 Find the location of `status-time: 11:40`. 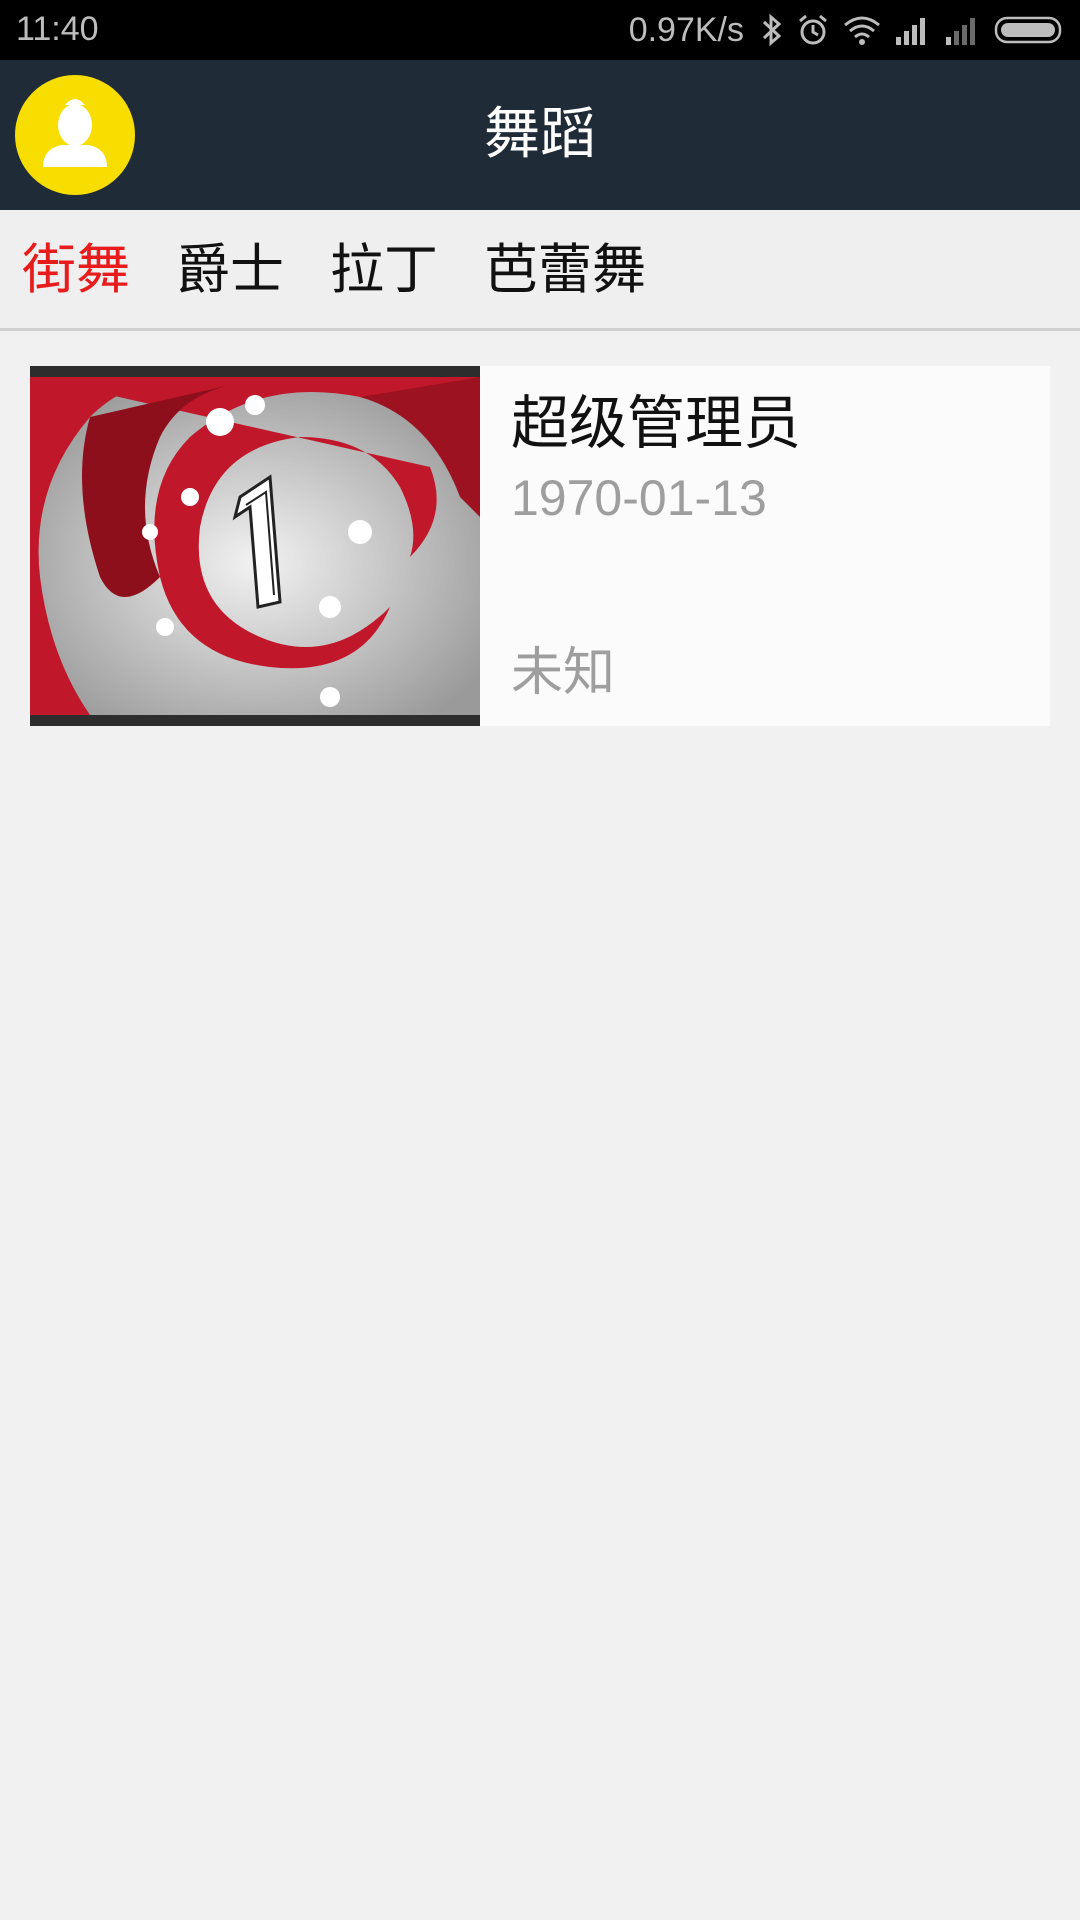

status-time: 11:40 is located at coordinates (57, 29).